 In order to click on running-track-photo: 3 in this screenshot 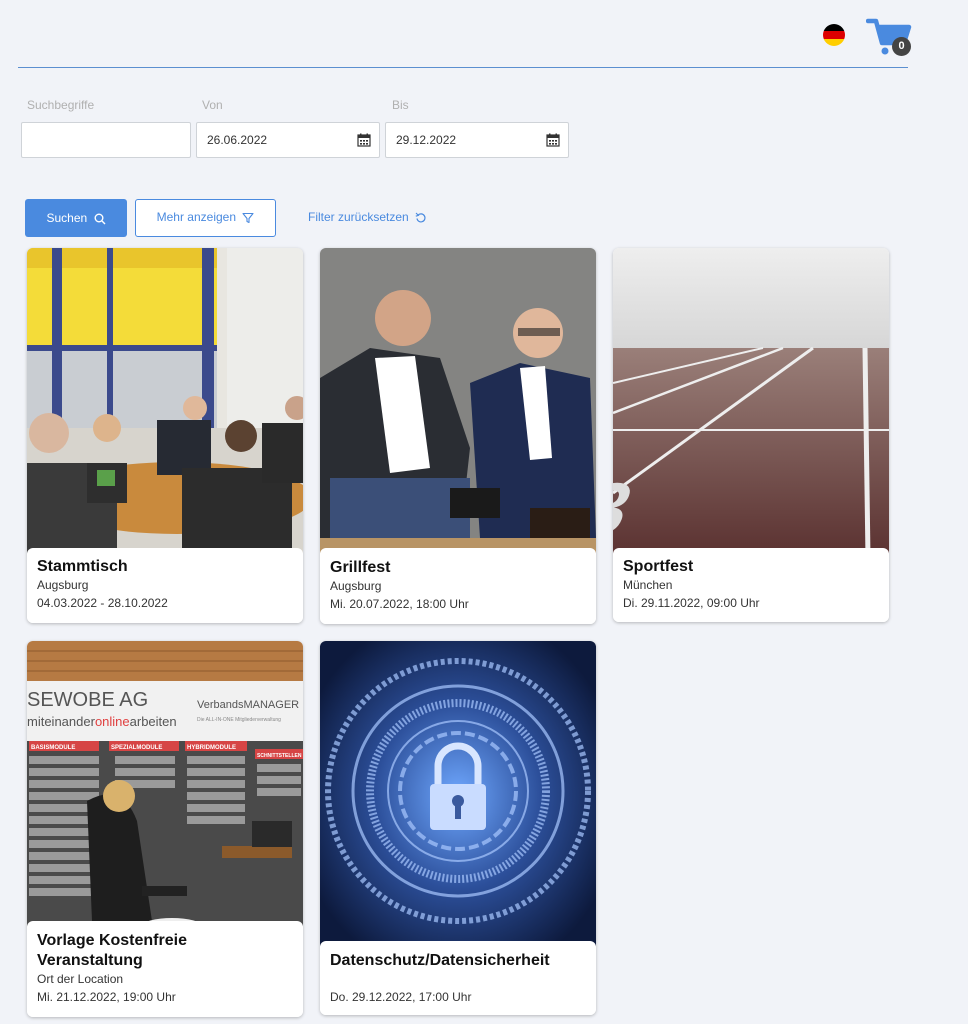, I will do `click(751, 403)`.